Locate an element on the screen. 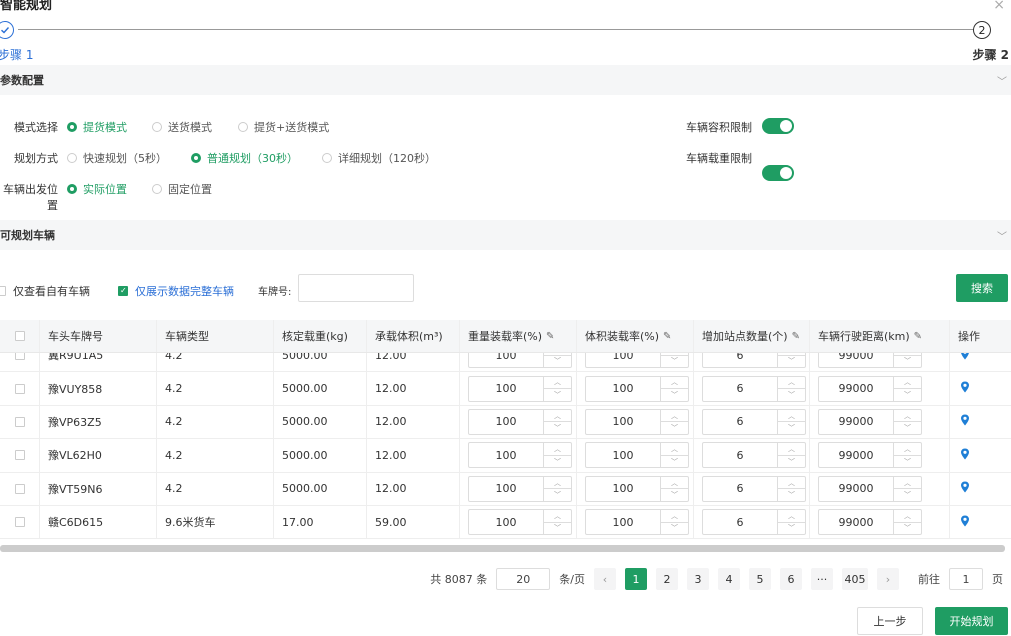 This screenshot has width=1011, height=636. close-icon: × is located at coordinates (999, 6).